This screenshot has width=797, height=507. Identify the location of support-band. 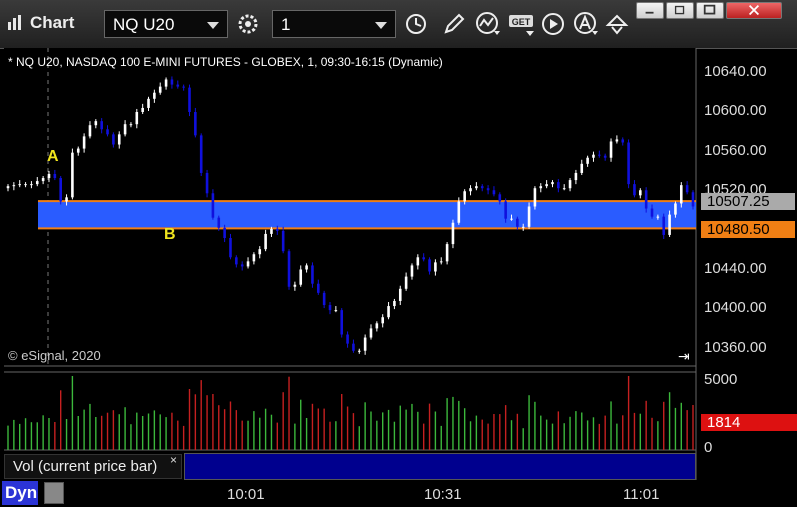
(367, 215).